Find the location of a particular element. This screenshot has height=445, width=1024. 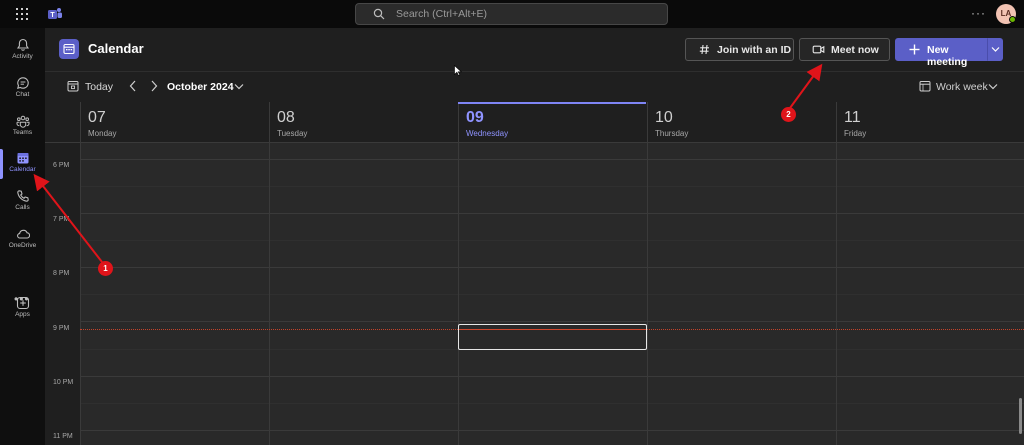

join-with-id-button: Join with an ID is located at coordinates (739, 49).